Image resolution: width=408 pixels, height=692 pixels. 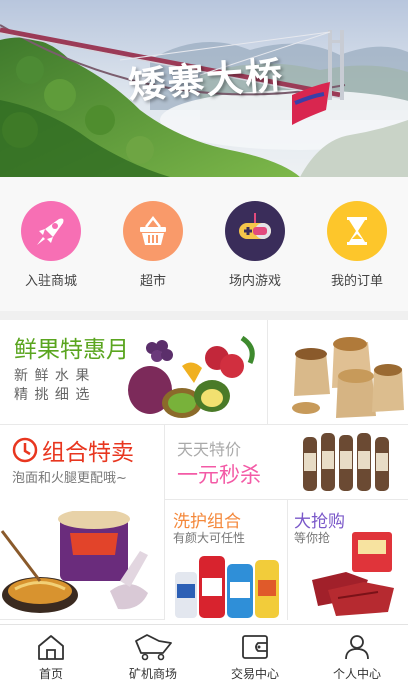 I want to click on tab-label: 交易中心, so click(x=254, y=674).